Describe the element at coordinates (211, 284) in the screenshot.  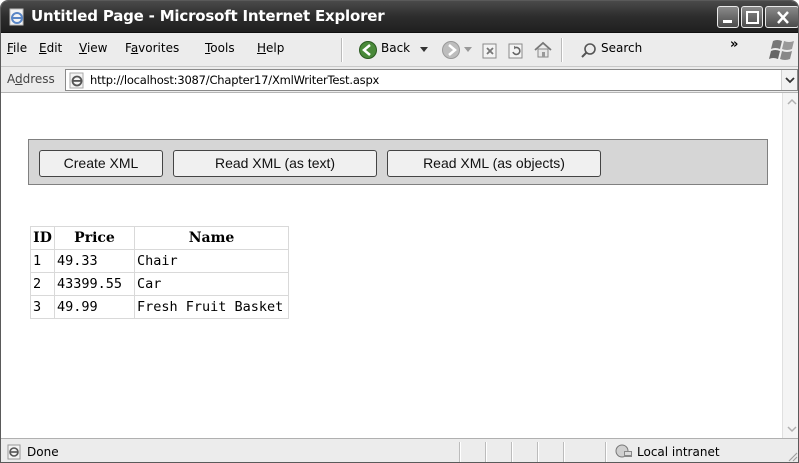
I see `cell-name: Car` at that location.